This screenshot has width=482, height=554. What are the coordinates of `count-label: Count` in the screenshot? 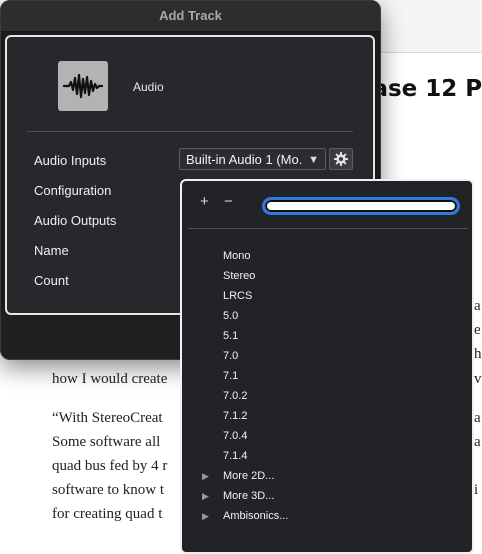 It's located at (51, 280).